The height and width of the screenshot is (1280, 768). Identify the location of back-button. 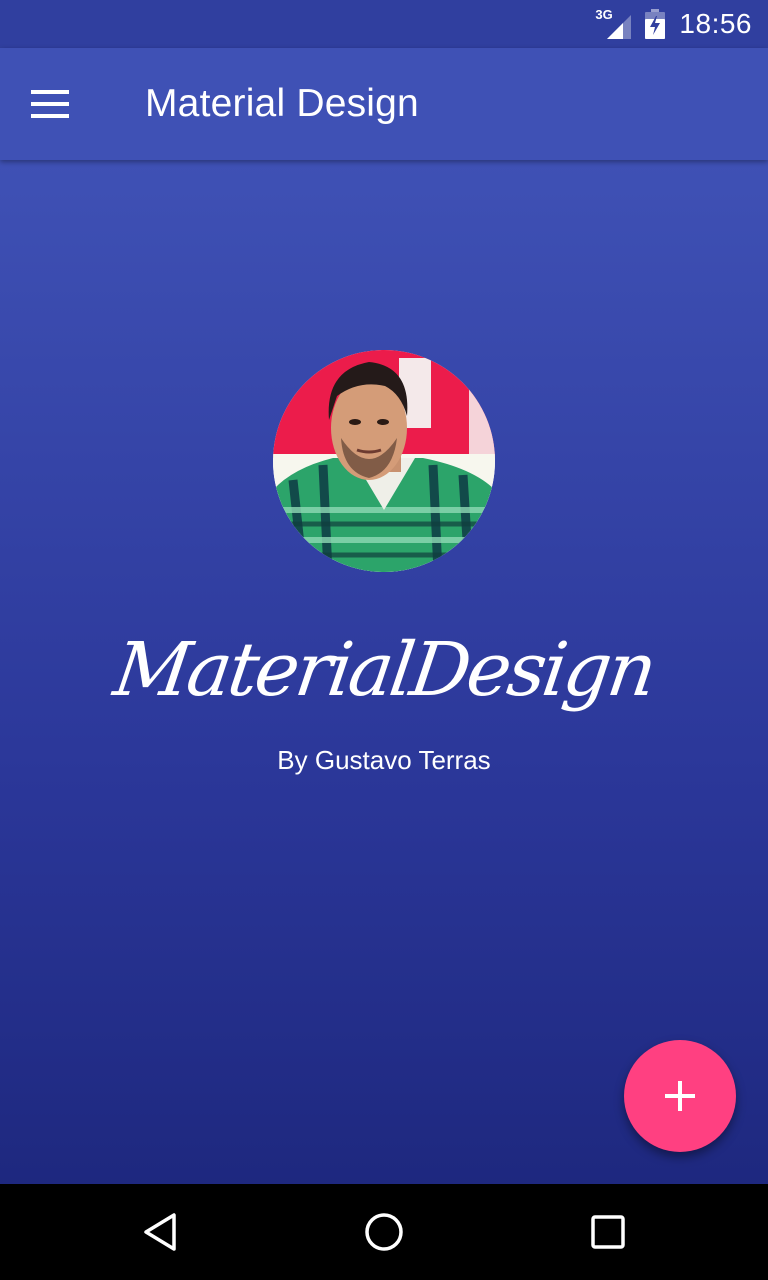
(160, 1232).